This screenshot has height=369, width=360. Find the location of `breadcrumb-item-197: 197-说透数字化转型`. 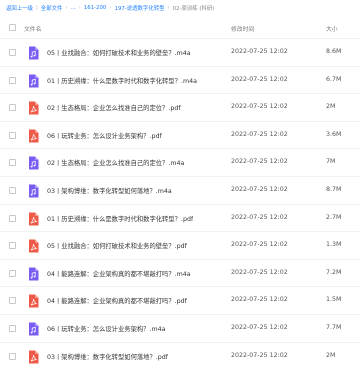

breadcrumb-item-197: 197-说透数字化转型 is located at coordinates (140, 8).